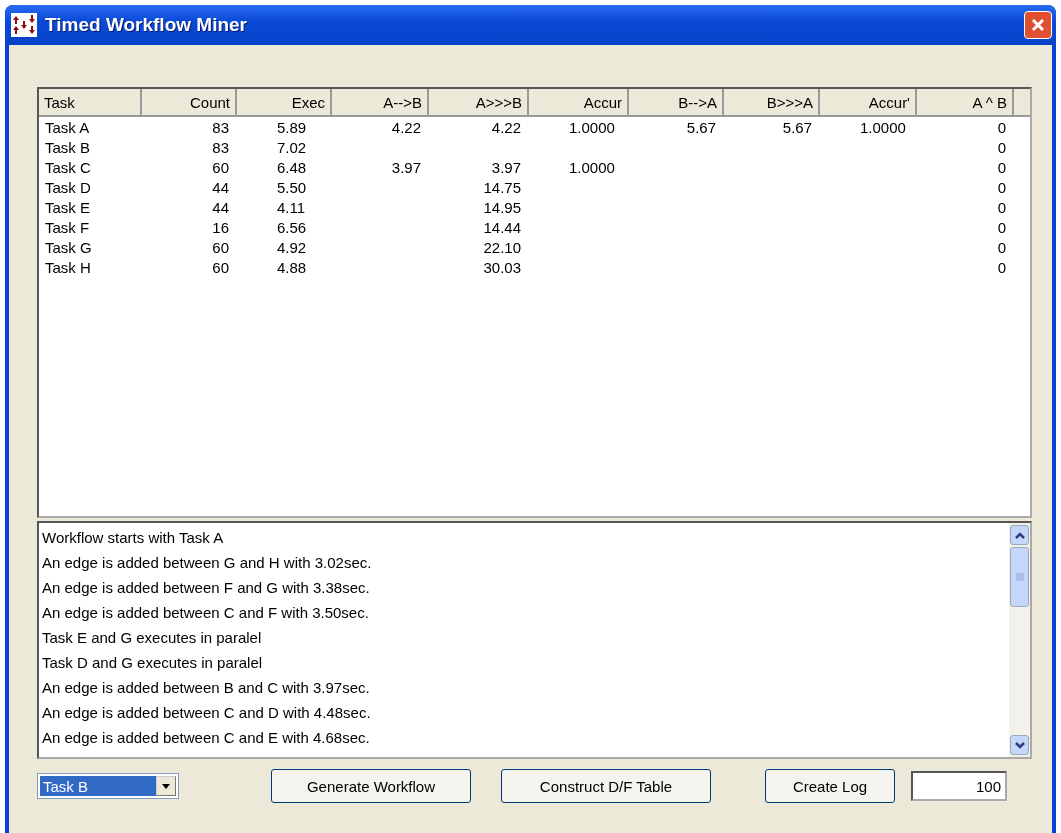 Image resolution: width=1061 pixels, height=833 pixels. What do you see at coordinates (292, 147) in the screenshot?
I see `table-cell: 7.02` at bounding box center [292, 147].